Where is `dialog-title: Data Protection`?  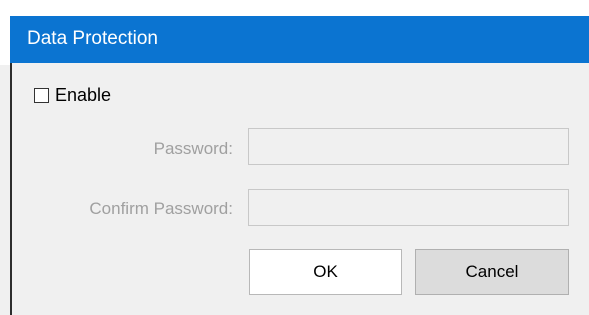 dialog-title: Data Protection is located at coordinates (92, 38).